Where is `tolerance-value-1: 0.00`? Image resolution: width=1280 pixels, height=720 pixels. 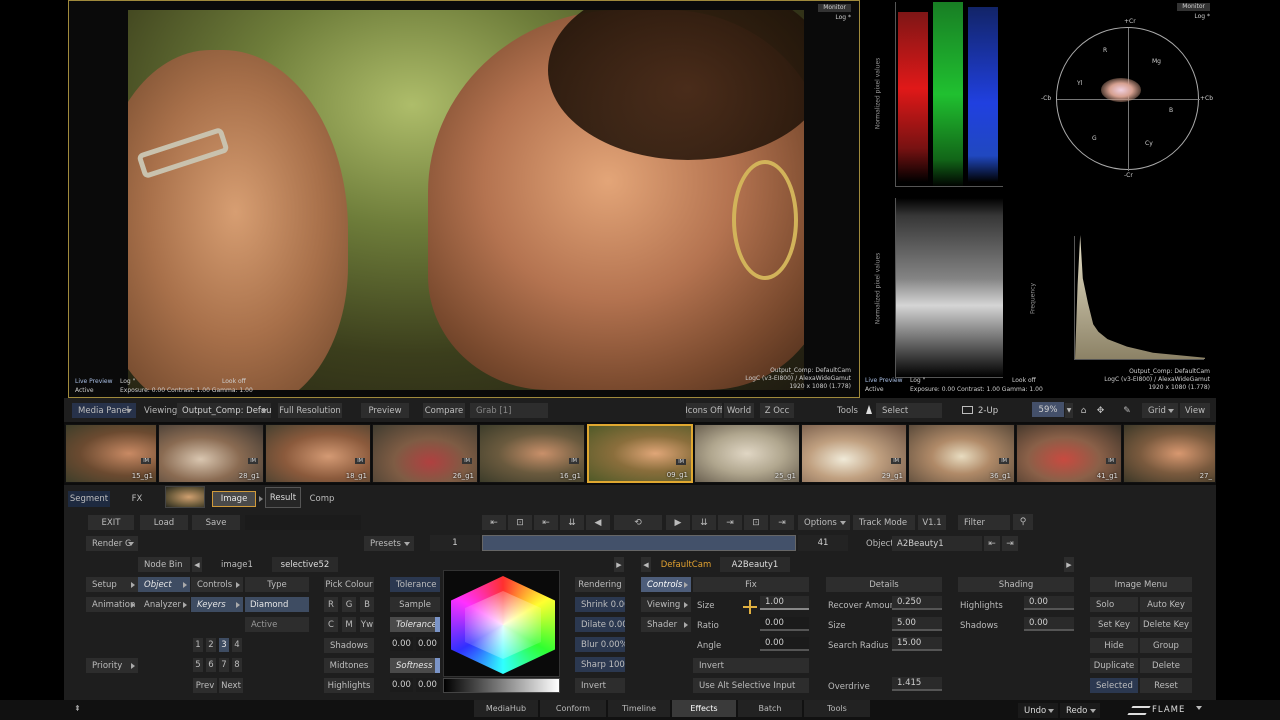 tolerance-value-1: 0.00 is located at coordinates (401, 644).